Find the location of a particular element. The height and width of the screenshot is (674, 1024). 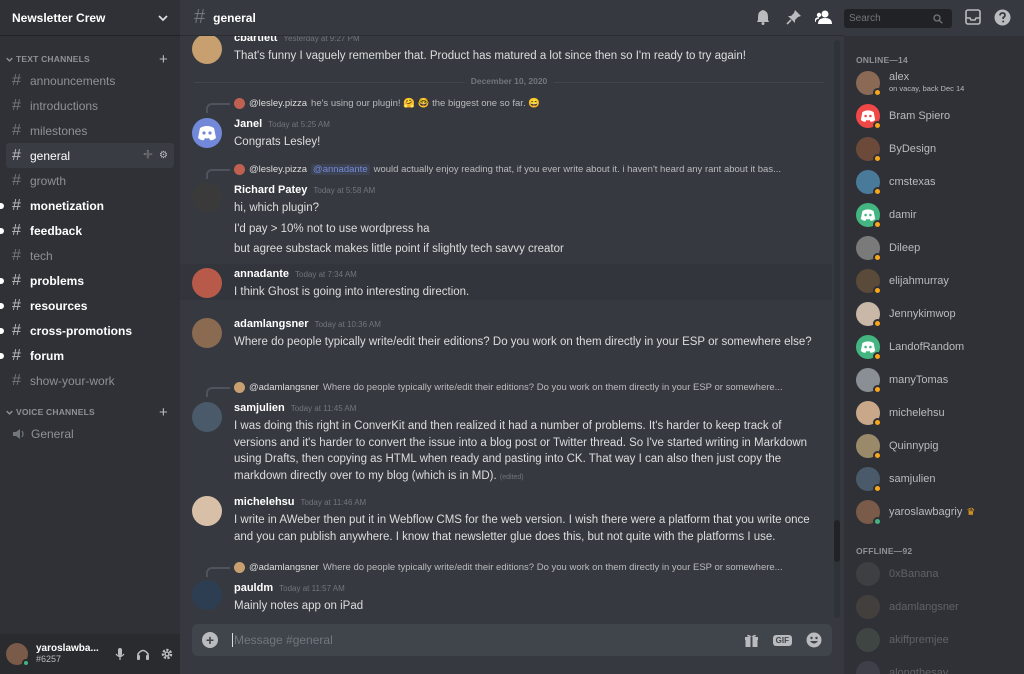

message-author: annadante Today at 7:34 AM is located at coordinates (295, 274).